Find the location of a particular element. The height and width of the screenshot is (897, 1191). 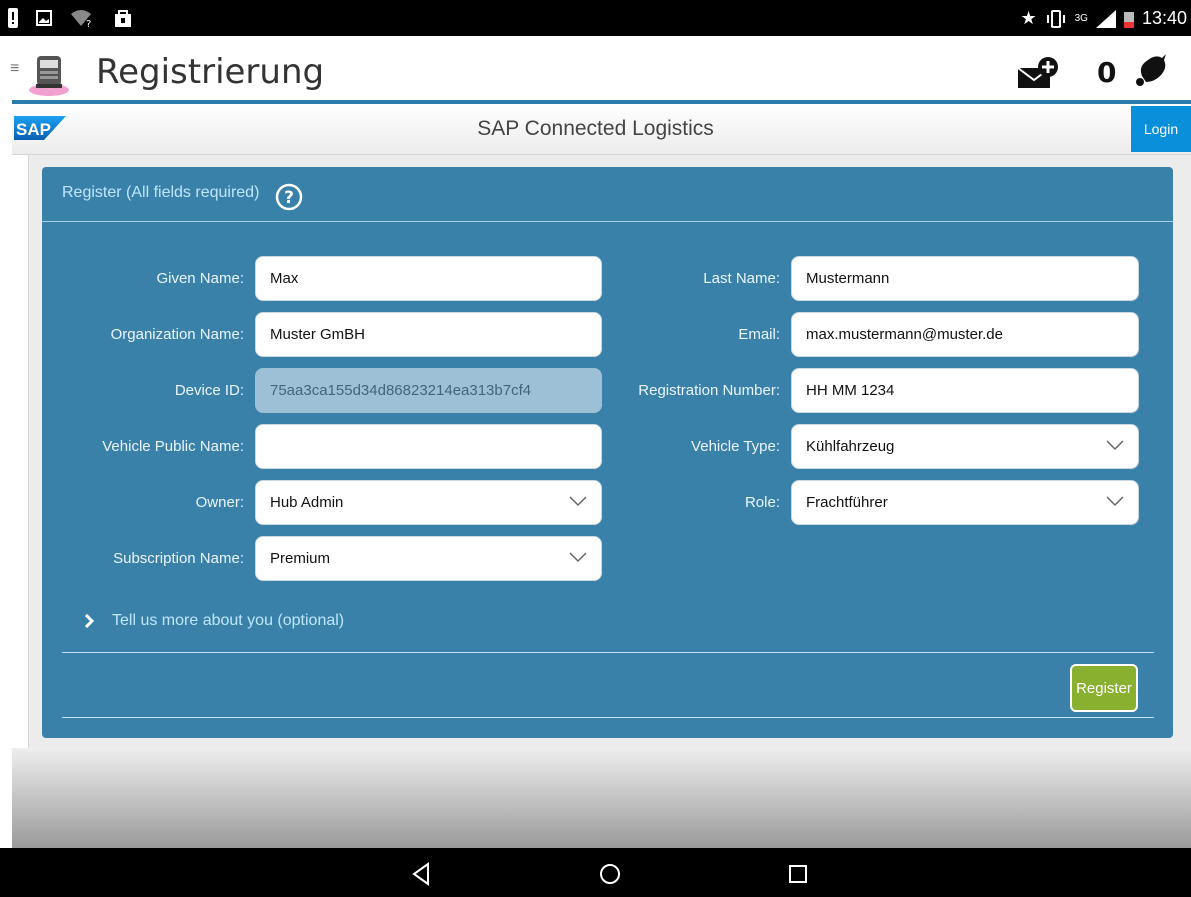

mail-add-icon is located at coordinates (1038, 73).